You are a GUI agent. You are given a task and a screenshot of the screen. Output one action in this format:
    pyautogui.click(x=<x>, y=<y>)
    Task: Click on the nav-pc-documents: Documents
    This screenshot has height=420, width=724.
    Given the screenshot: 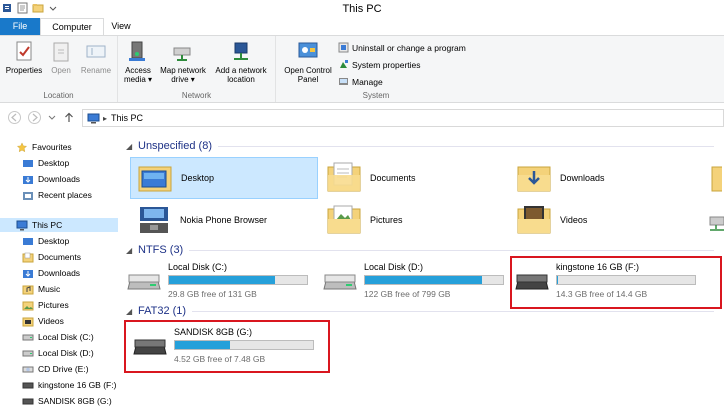 What is the action you would take?
    pyautogui.click(x=51, y=257)
    